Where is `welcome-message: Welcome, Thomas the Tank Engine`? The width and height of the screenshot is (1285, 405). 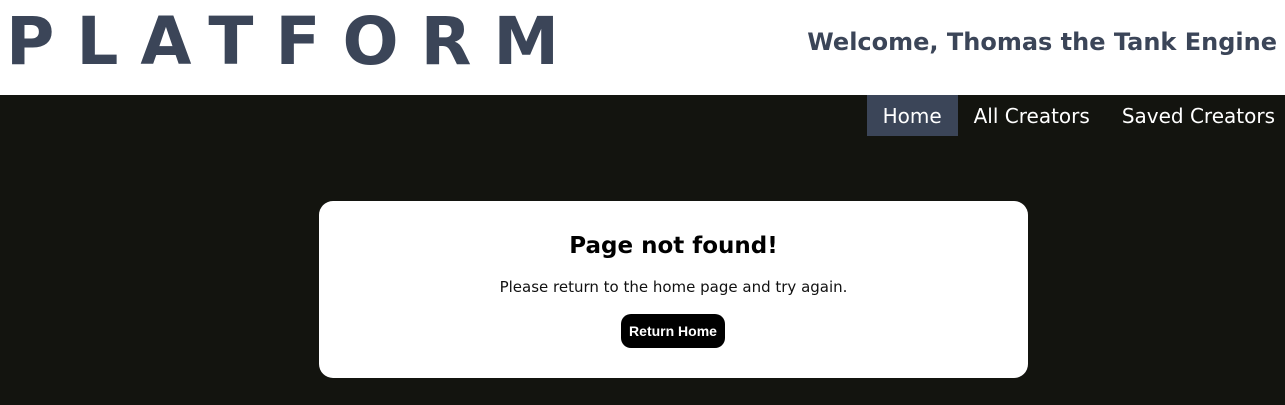
welcome-message: Welcome, Thomas the Tank Engine is located at coordinates (1042, 42).